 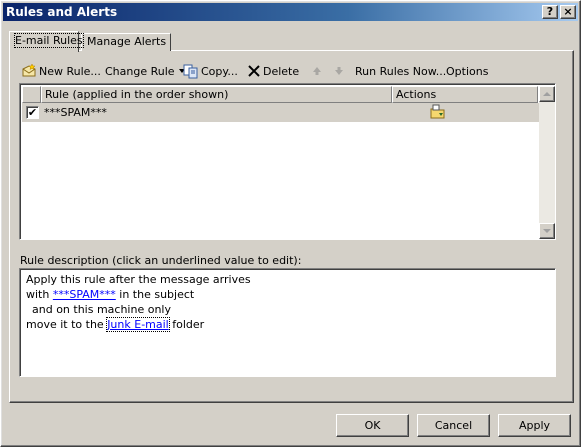 I want to click on options-label: Options, so click(x=467, y=71).